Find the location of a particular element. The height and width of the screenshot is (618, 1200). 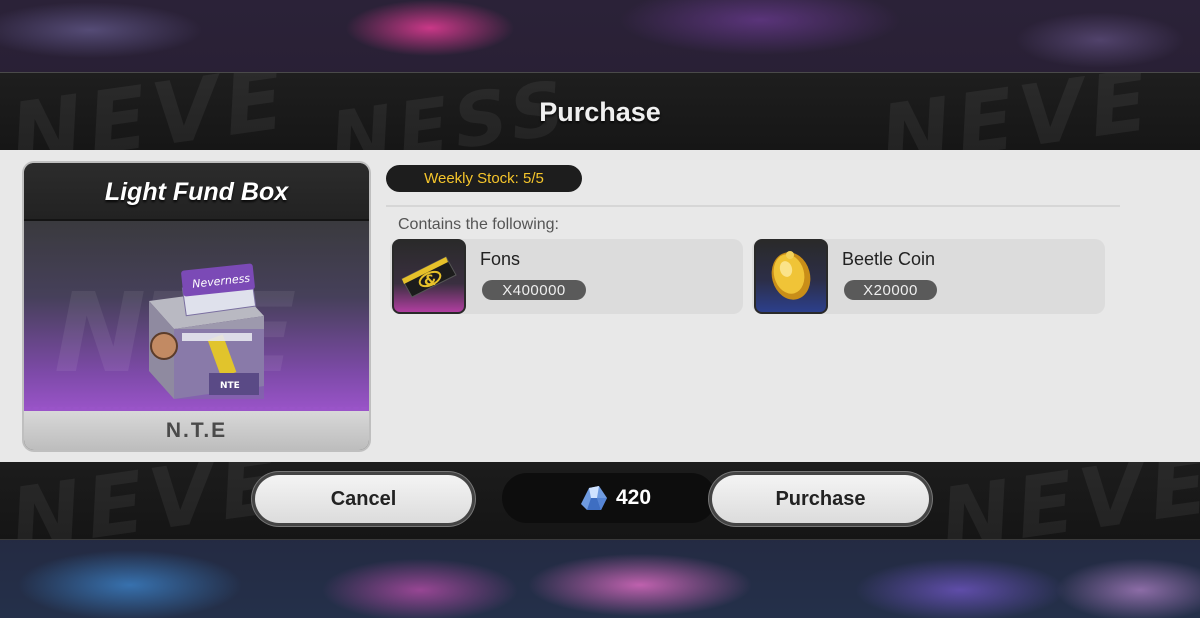

weekly-stock-badge: Weekly Stock: 5/5 is located at coordinates (484, 178).